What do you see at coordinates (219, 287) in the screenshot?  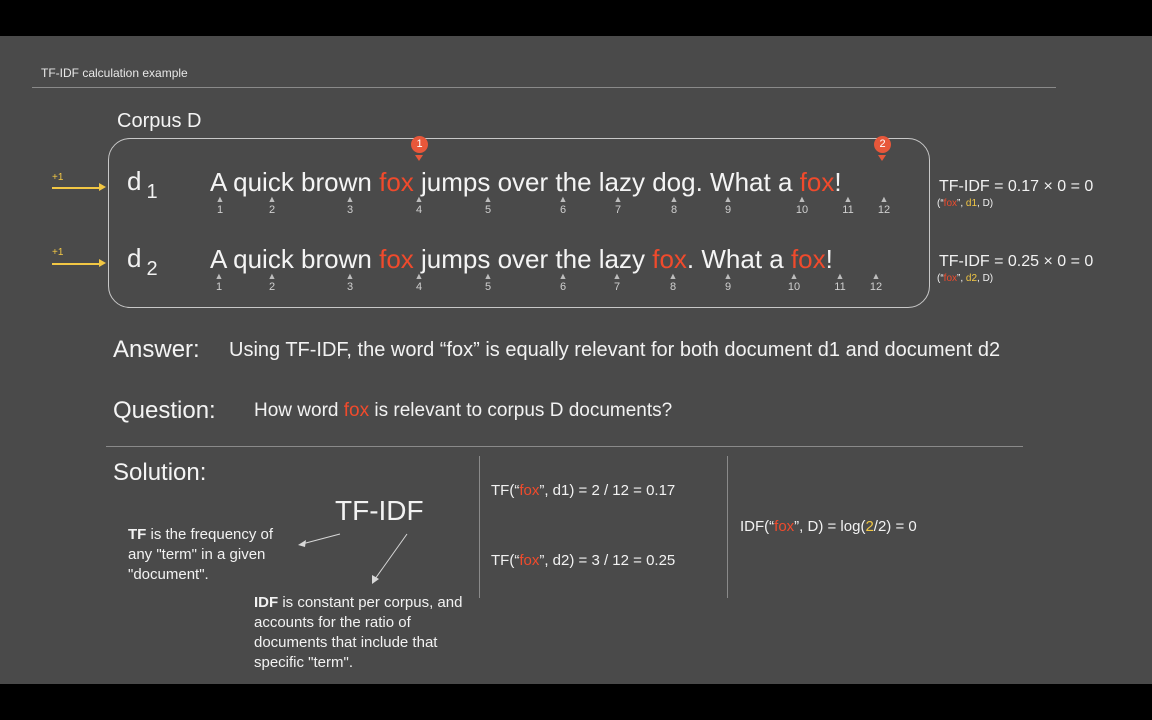 I see `word-index: 1` at bounding box center [219, 287].